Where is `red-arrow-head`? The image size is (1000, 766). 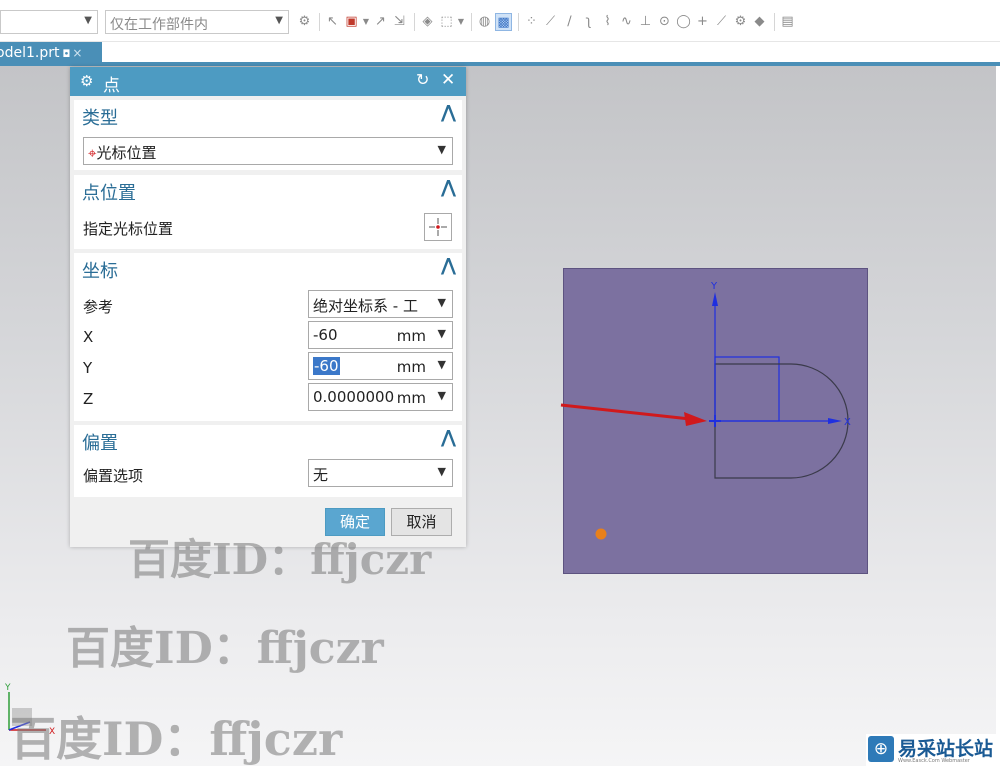
red-arrow-head is located at coordinates (695, 419).